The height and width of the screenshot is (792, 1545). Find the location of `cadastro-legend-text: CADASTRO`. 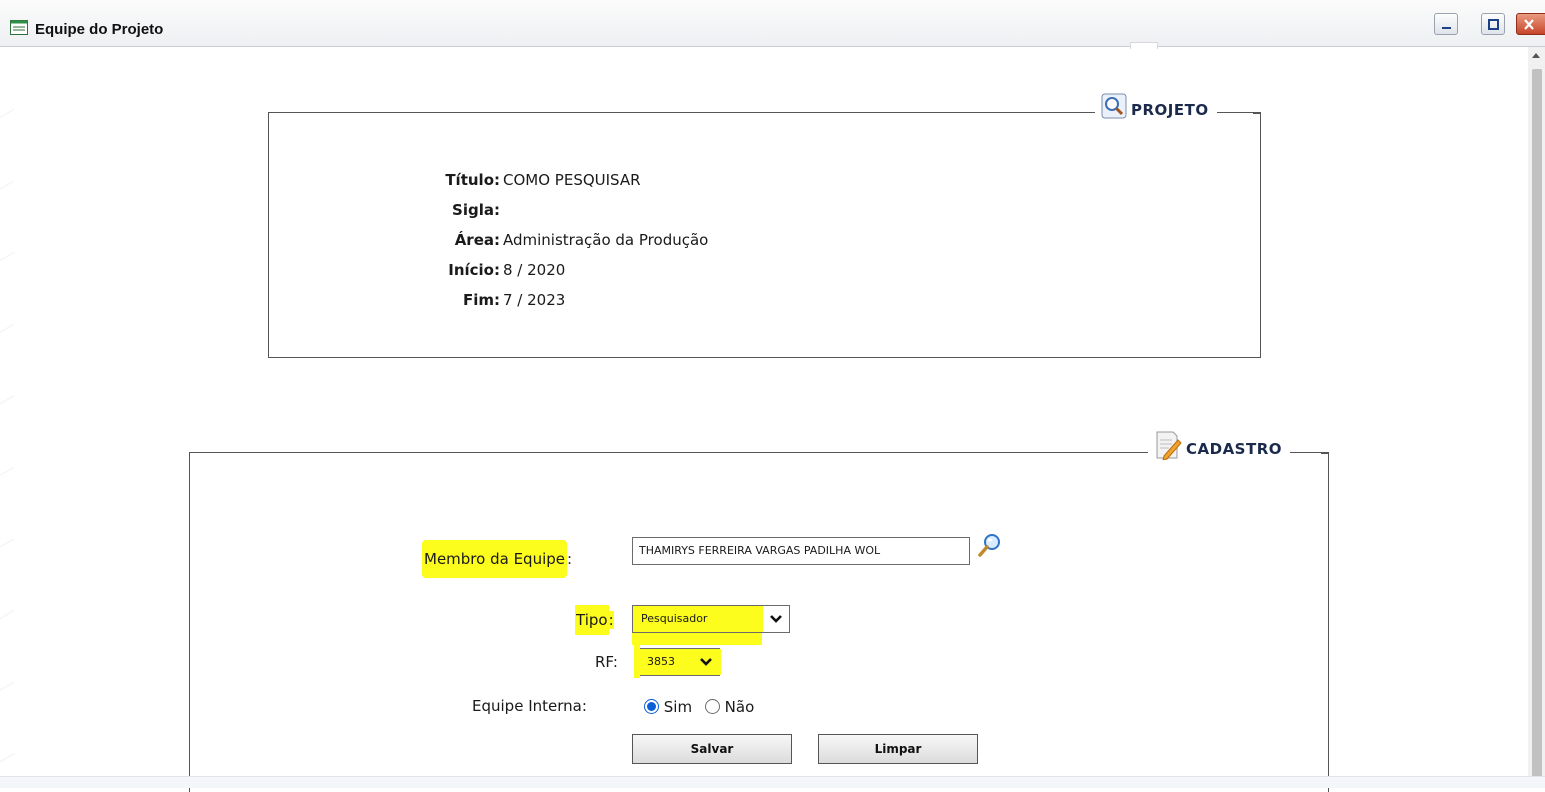

cadastro-legend-text: CADASTRO is located at coordinates (1234, 449).